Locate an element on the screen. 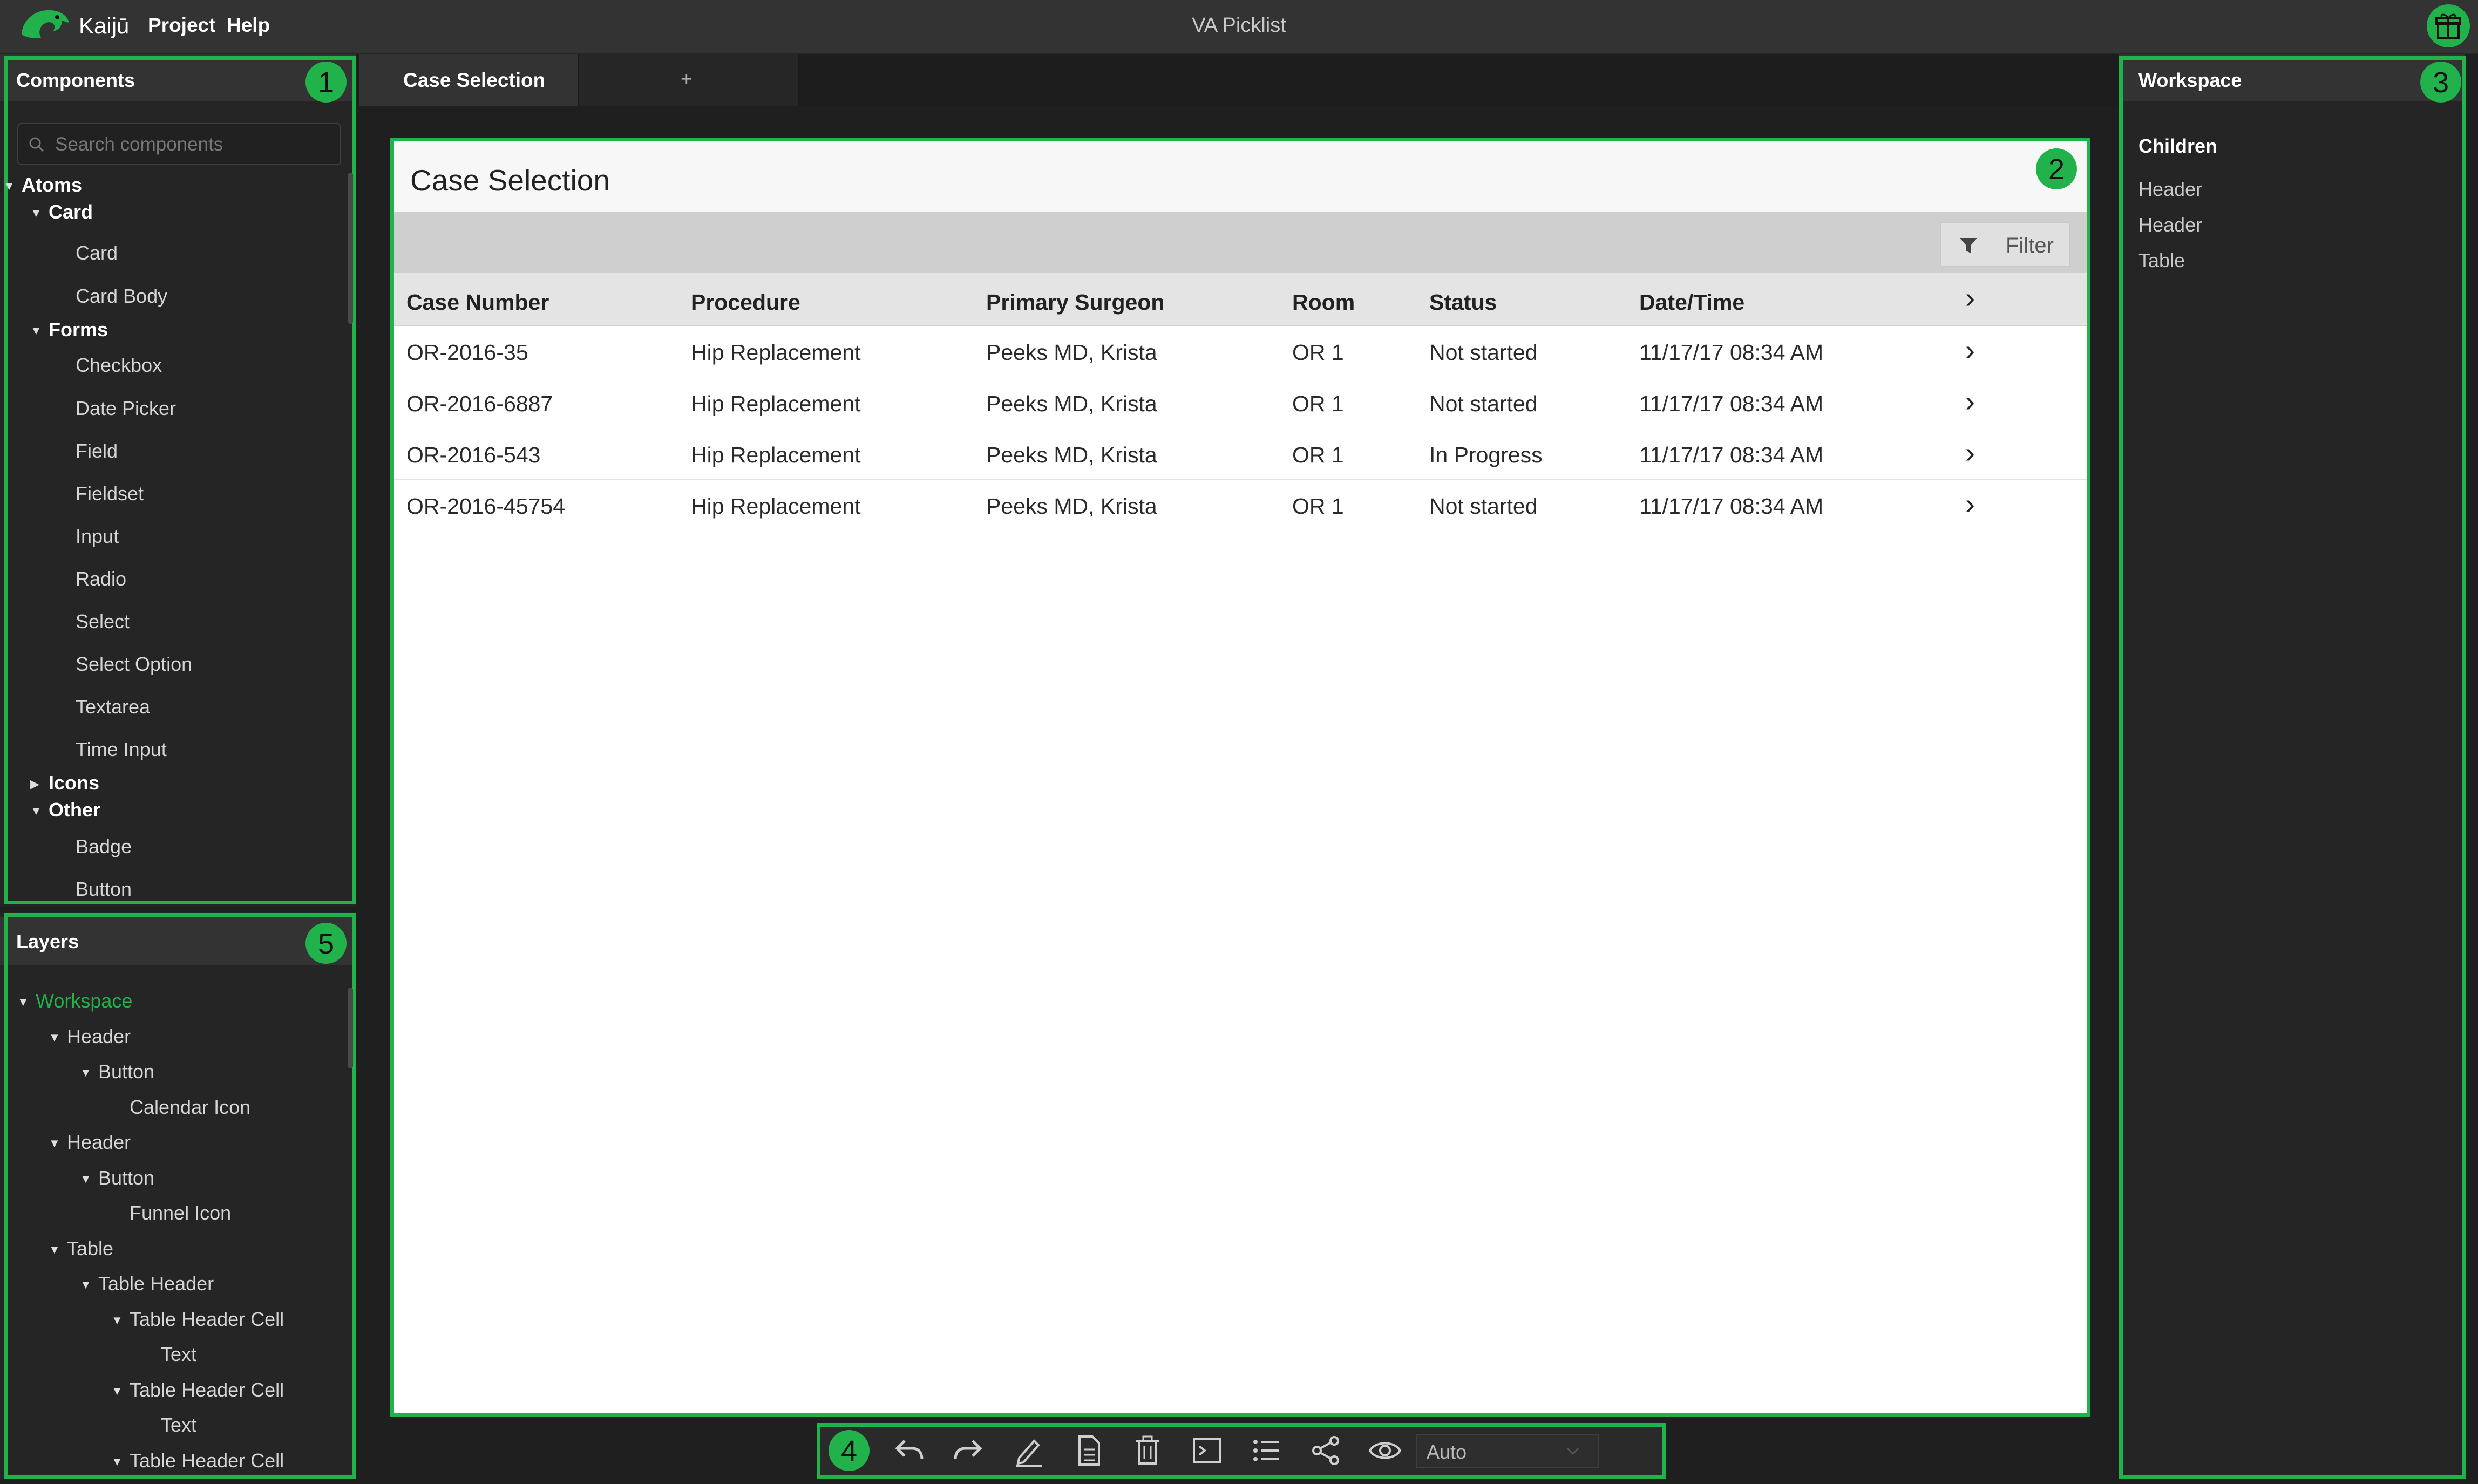 This screenshot has width=2478, height=1484. annotation-badge-4: 4 is located at coordinates (849, 1450).